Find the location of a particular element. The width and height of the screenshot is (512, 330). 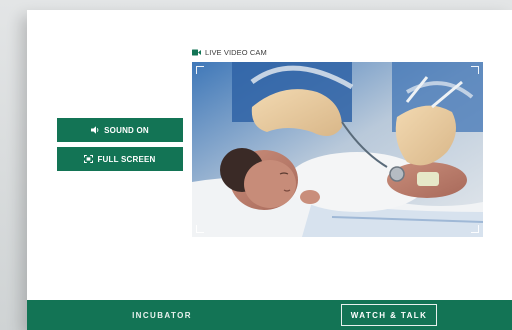

full-screen-button: FULL SCREEN is located at coordinates (120, 159).